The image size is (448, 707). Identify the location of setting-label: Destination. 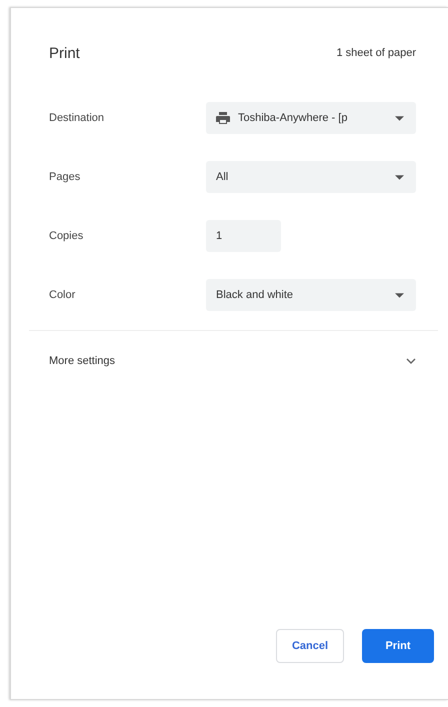
(77, 118).